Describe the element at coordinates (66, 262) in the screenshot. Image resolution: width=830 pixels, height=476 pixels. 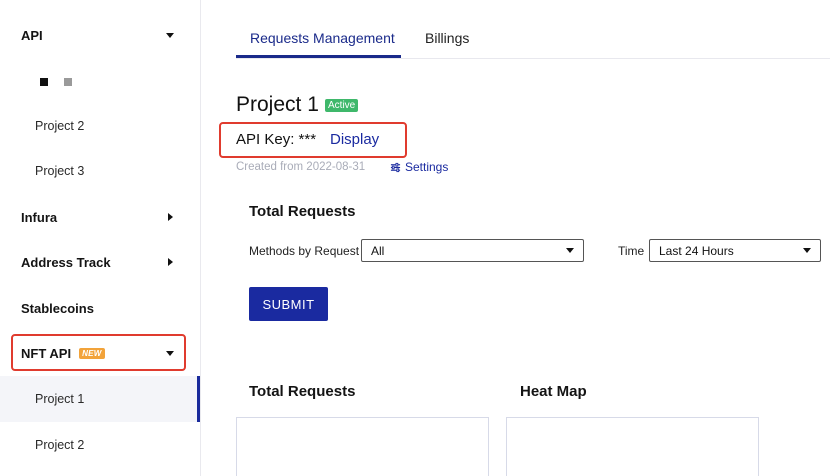
I see `sidebar-item-label: Address Track` at that location.